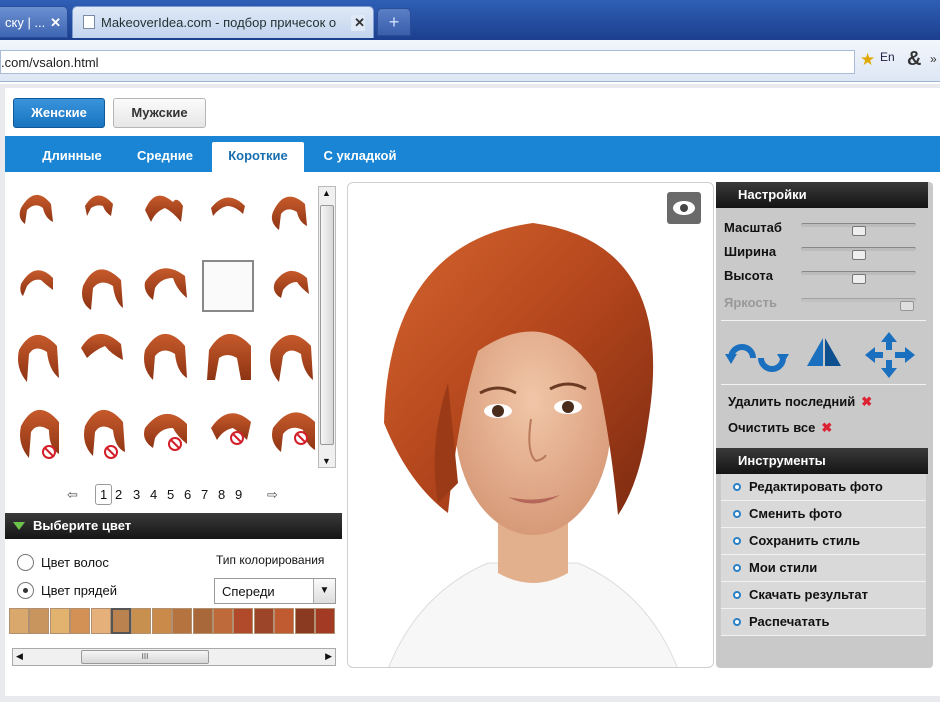 The image size is (940, 702). What do you see at coordinates (796, 513) in the screenshot?
I see `tool-label: Сменить фото` at bounding box center [796, 513].